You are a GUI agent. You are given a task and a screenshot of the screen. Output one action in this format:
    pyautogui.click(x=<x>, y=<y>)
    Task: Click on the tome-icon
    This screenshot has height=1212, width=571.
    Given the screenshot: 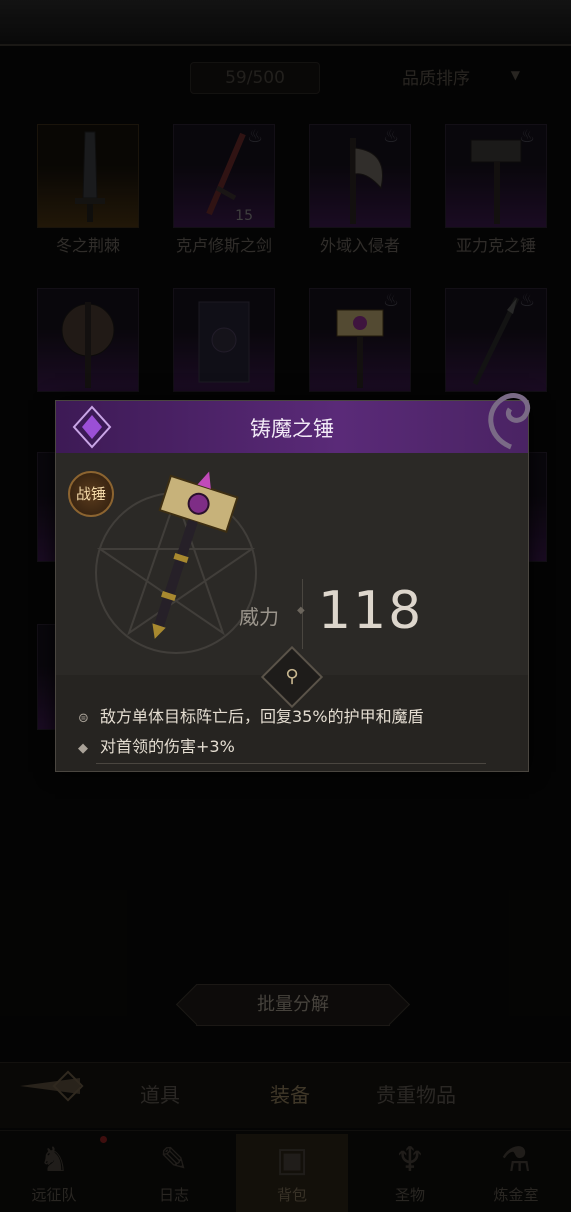 What is the action you would take?
    pyautogui.click(x=224, y=342)
    